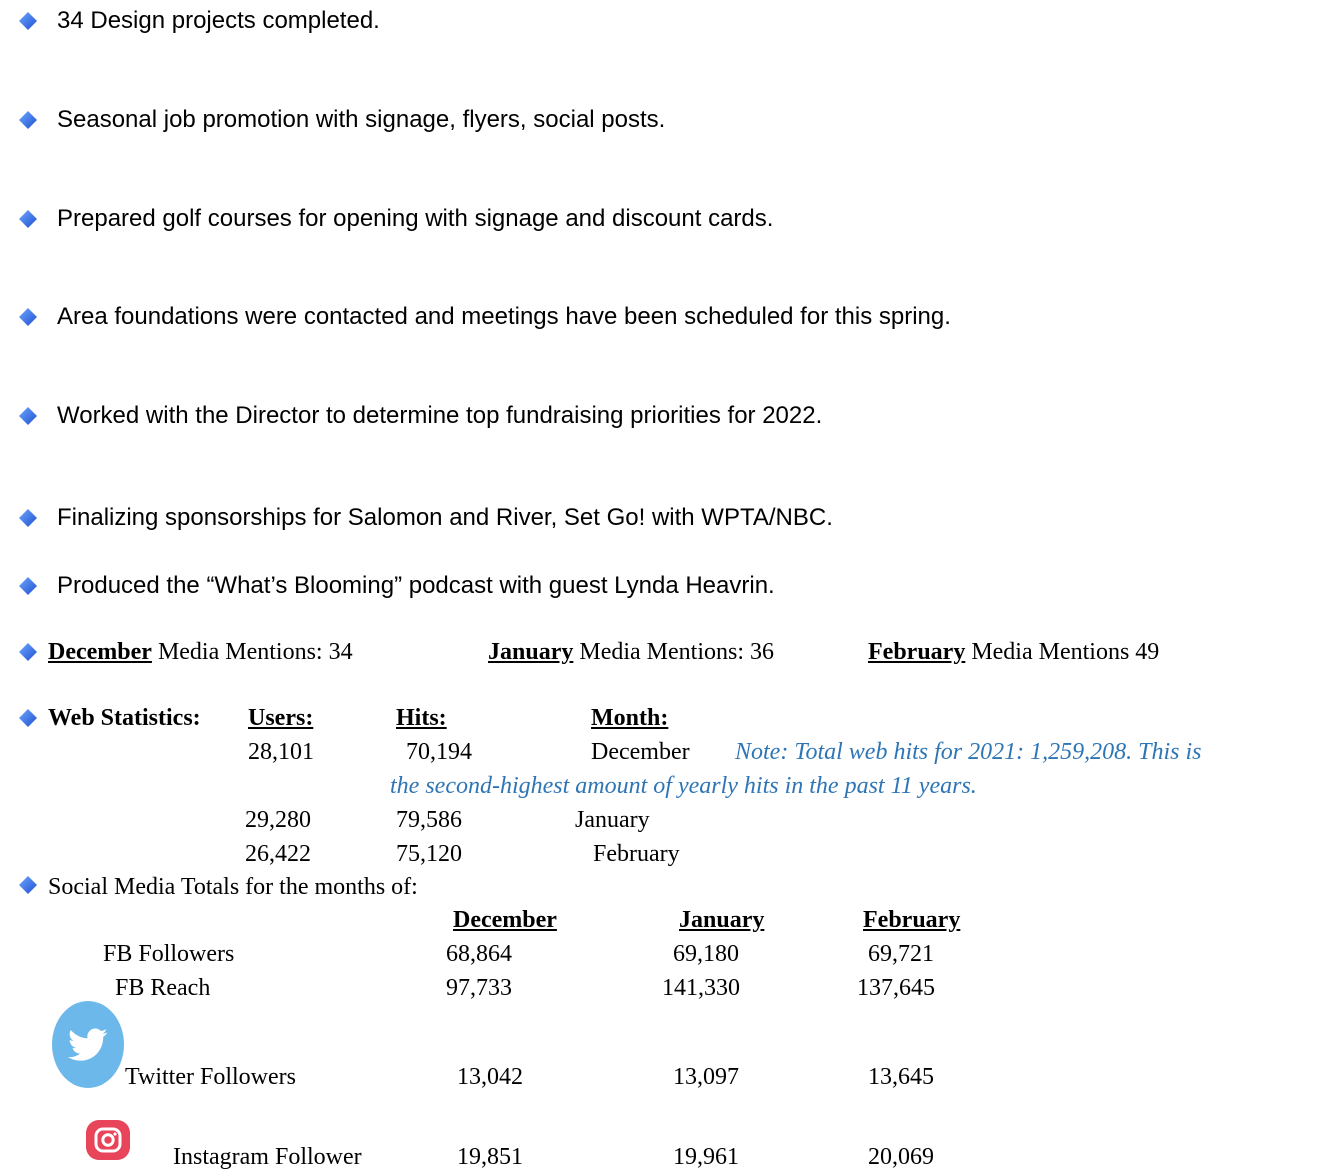  What do you see at coordinates (169, 954) in the screenshot?
I see `social-row-label: FB Followers` at bounding box center [169, 954].